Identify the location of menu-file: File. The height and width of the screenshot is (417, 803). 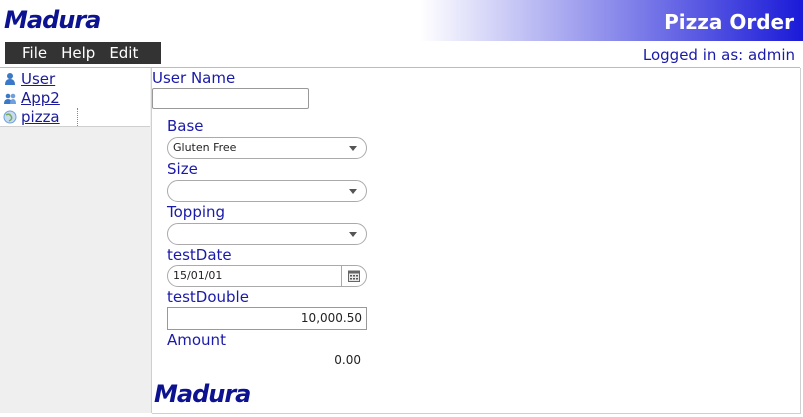
(34, 53).